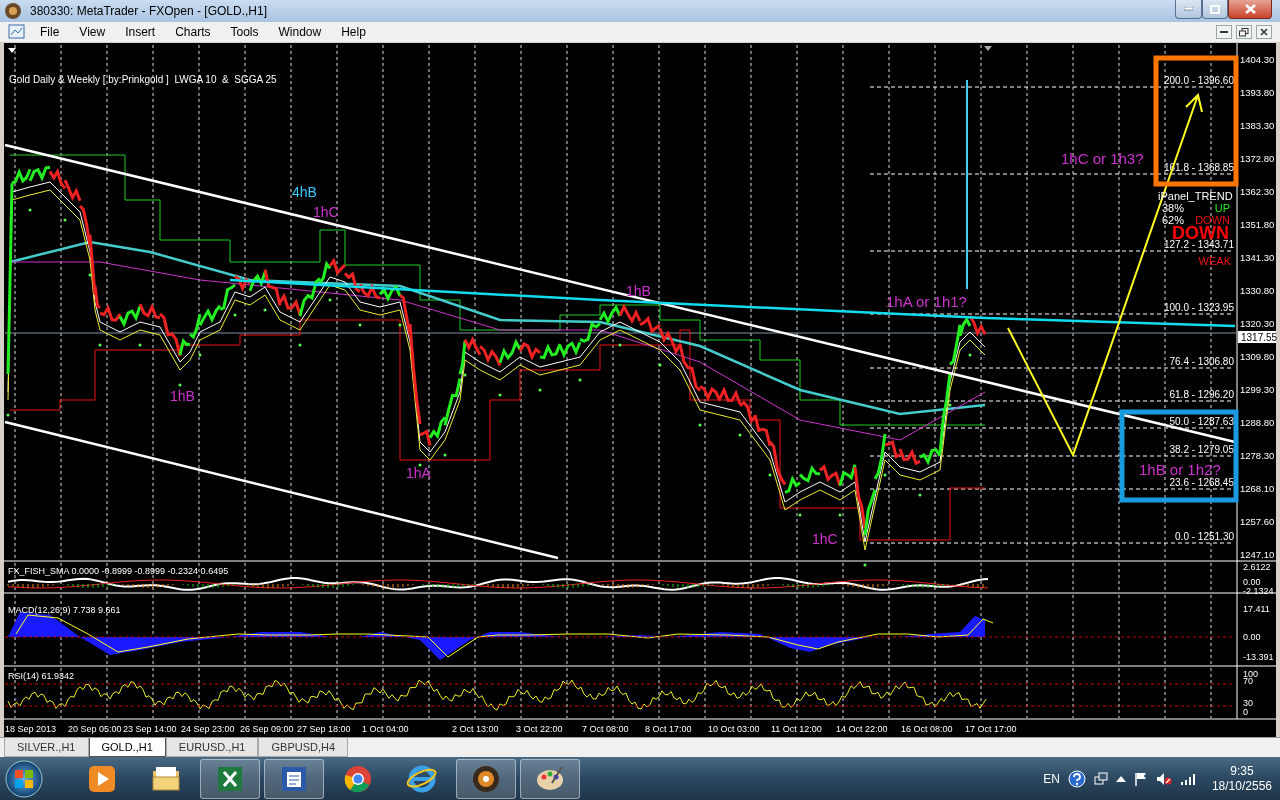 The width and height of the screenshot is (1280, 800). Describe the element at coordinates (1201, 394) in the screenshot. I see `fib-level-label: 61.8 - 1296.20` at that location.